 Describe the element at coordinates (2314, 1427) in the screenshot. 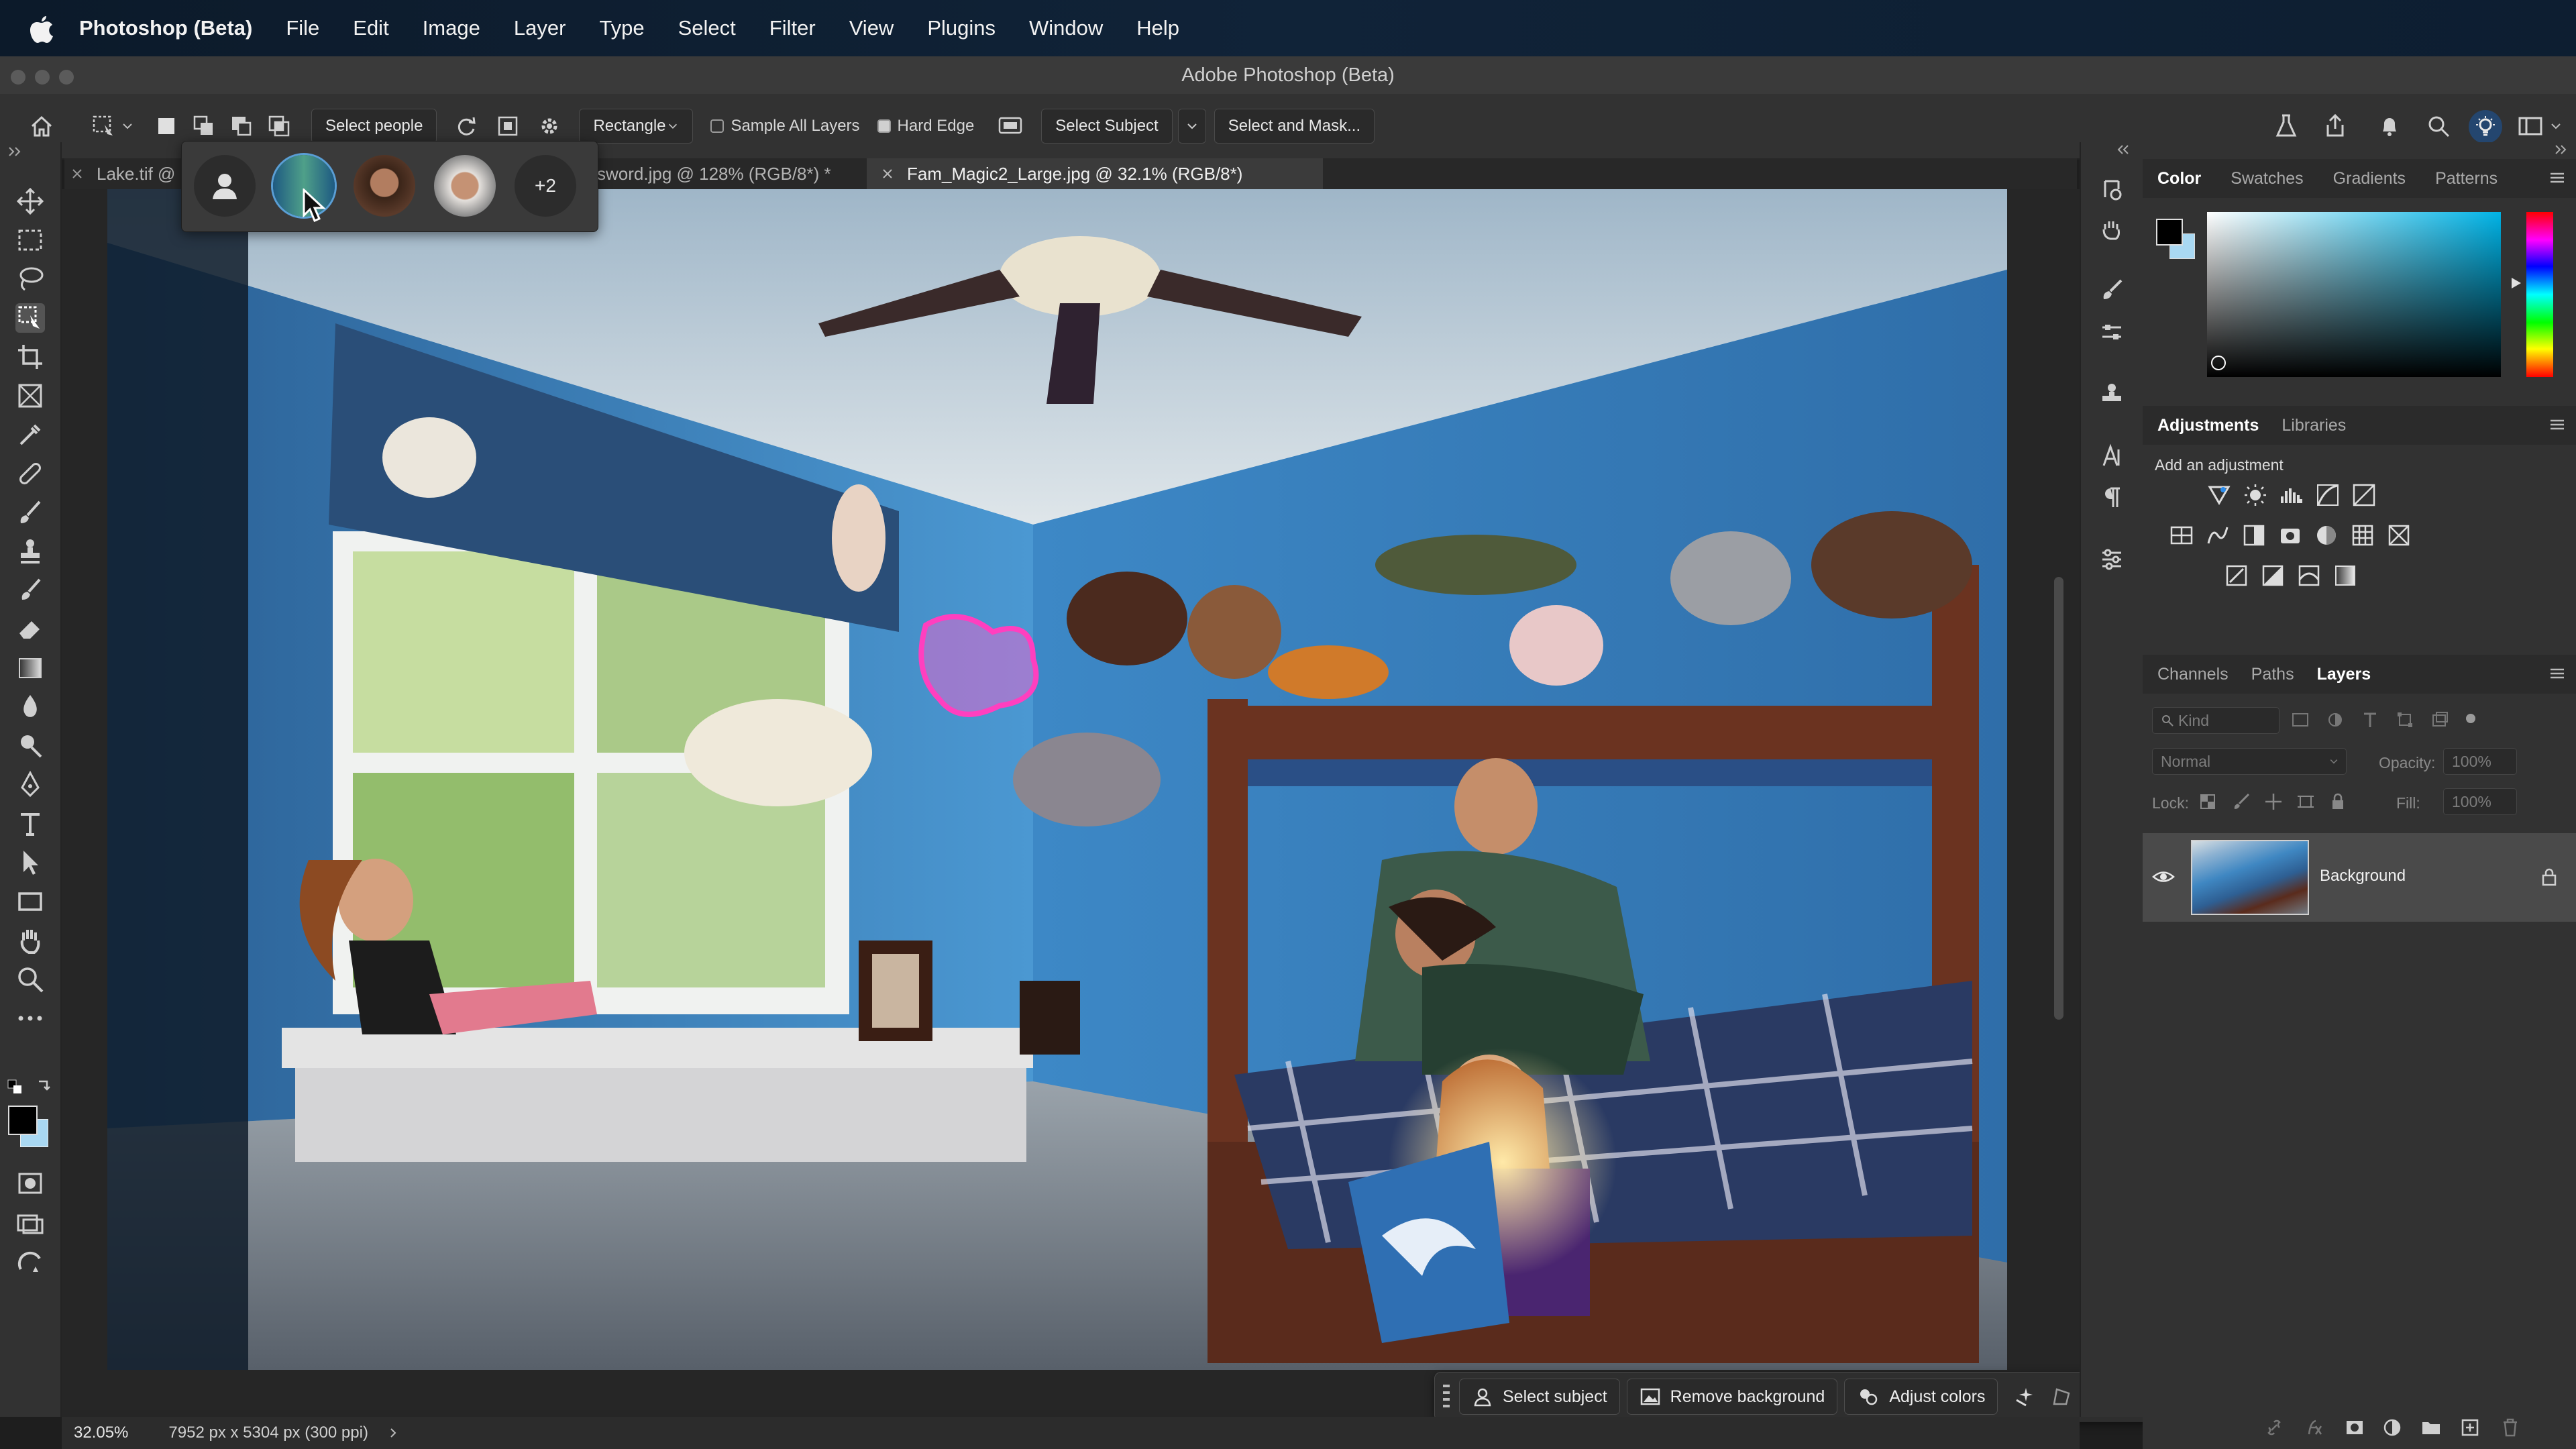

I see `layer-style-icon` at that location.